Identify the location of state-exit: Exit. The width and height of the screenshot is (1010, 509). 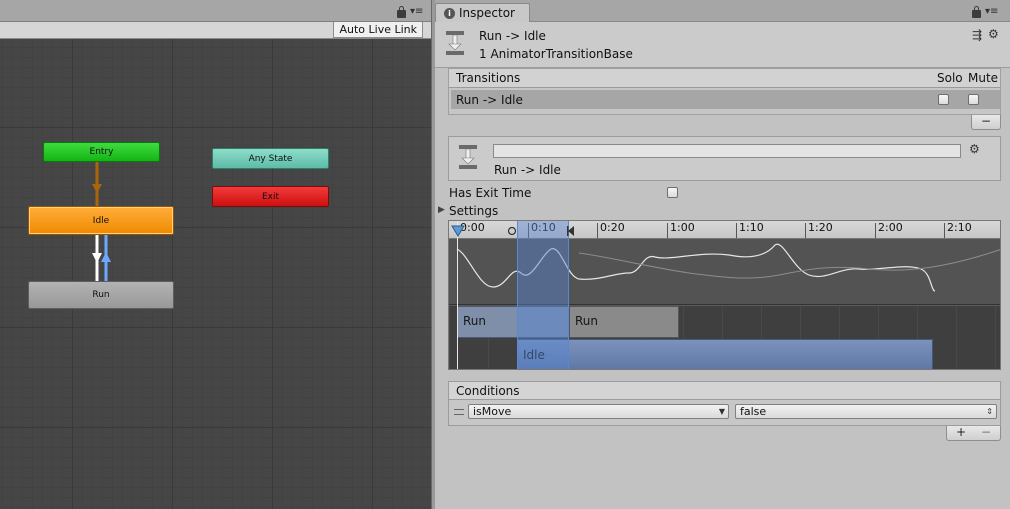
(270, 196).